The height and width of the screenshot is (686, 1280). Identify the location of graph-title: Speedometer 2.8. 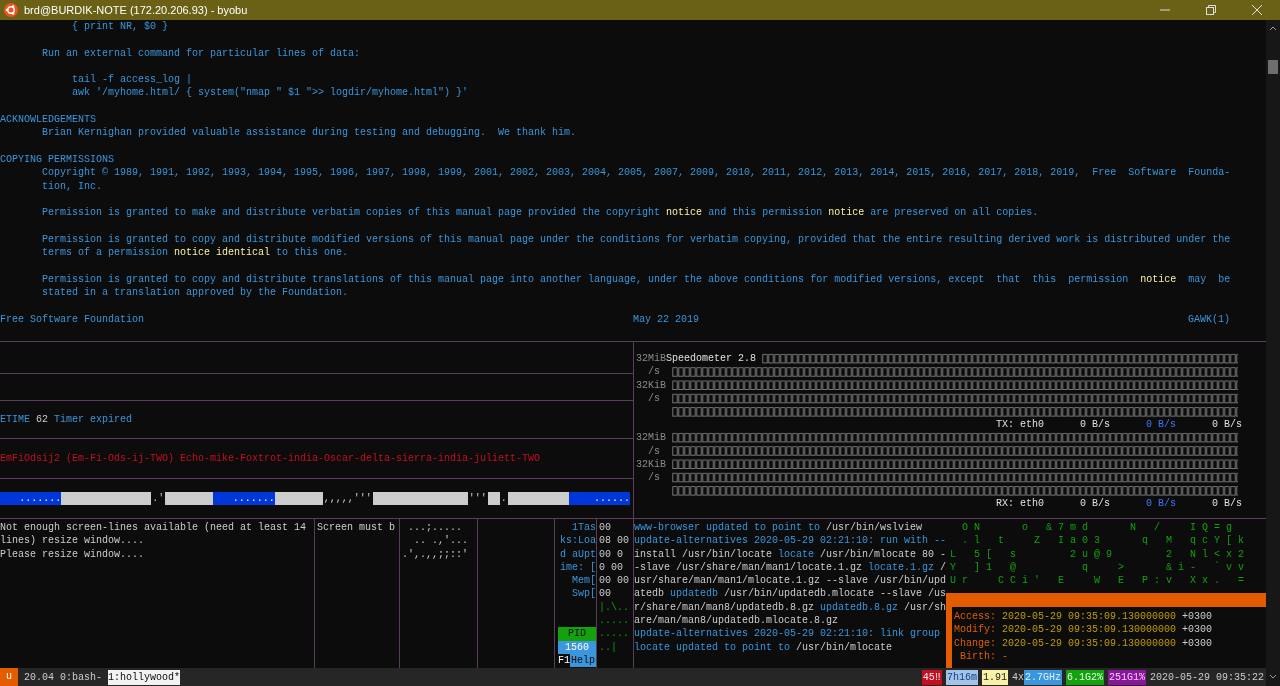
(711, 359).